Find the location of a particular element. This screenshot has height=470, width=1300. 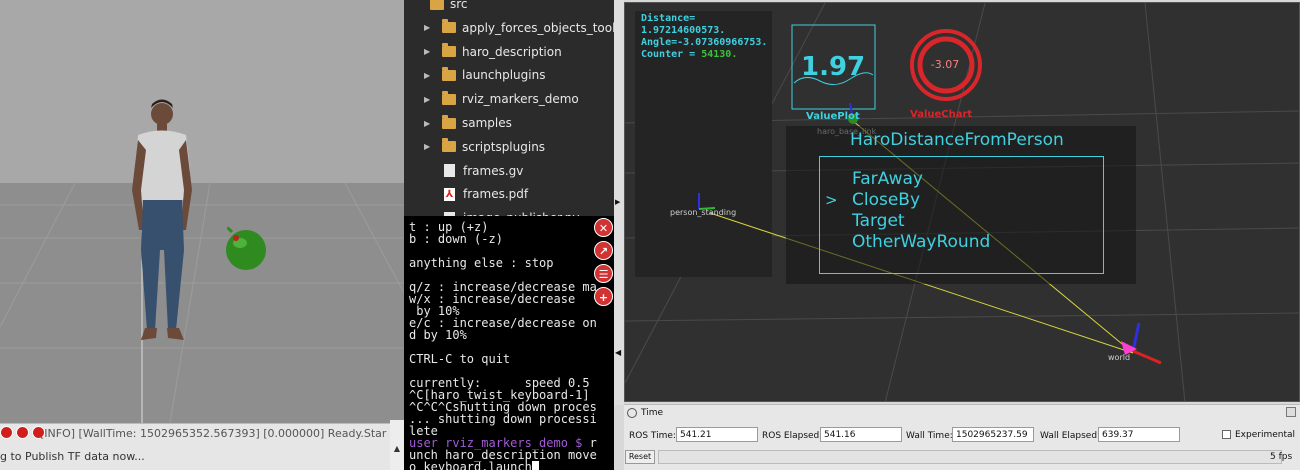

tree-item-label: haro_description is located at coordinates (512, 51).